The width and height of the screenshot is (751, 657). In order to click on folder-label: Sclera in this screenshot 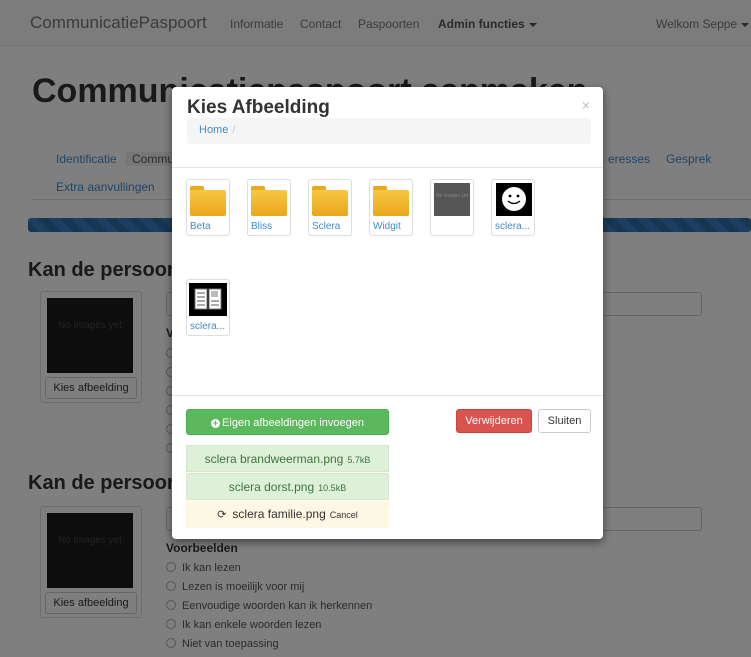, I will do `click(326, 226)`.